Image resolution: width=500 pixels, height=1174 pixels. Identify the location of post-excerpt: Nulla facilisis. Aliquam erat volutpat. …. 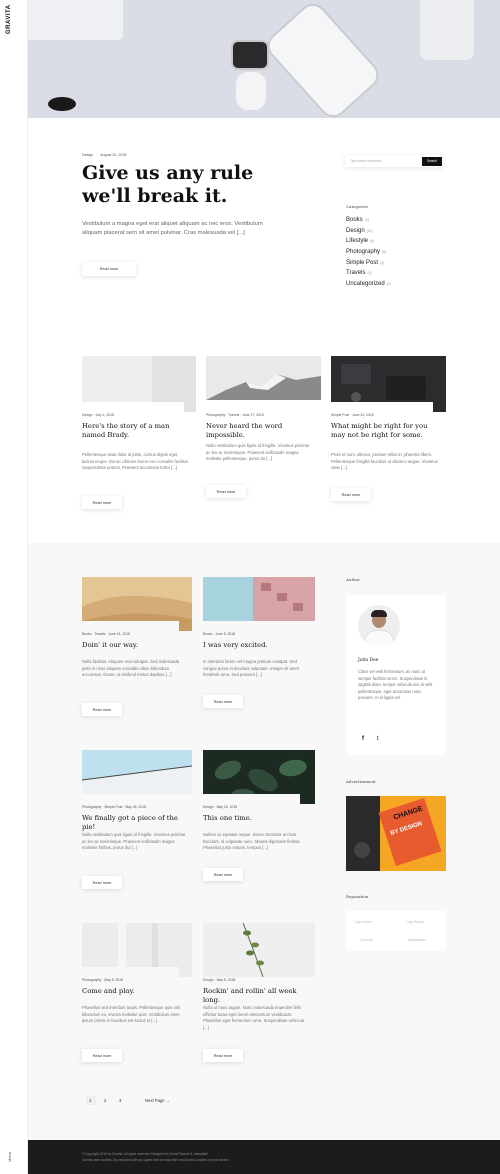
(131, 668).